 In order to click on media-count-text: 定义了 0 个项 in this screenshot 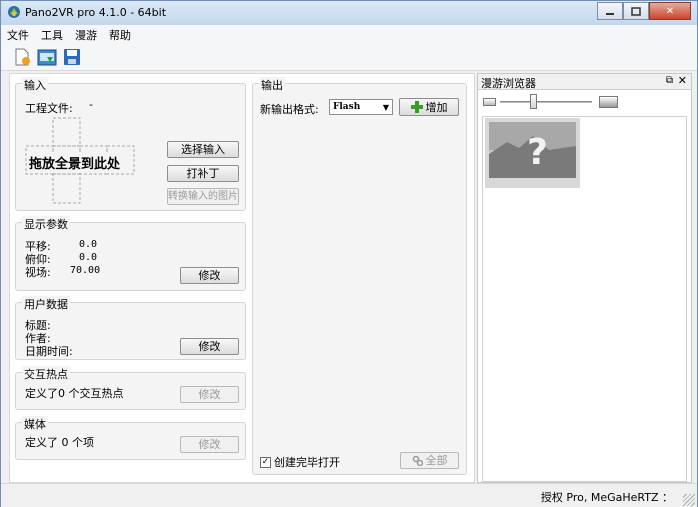, I will do `click(59, 442)`.